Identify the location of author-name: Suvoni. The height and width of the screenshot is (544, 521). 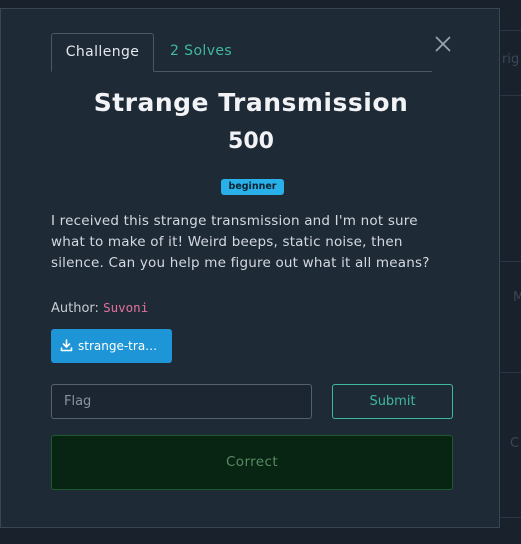
(126, 307).